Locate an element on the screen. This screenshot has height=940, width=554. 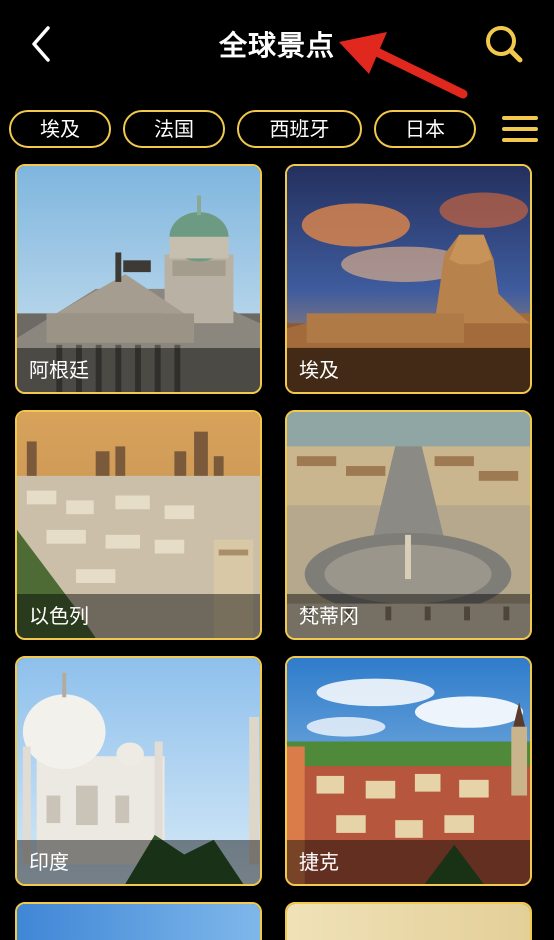
top-bar: 全球景点 is located at coordinates (277, 49).